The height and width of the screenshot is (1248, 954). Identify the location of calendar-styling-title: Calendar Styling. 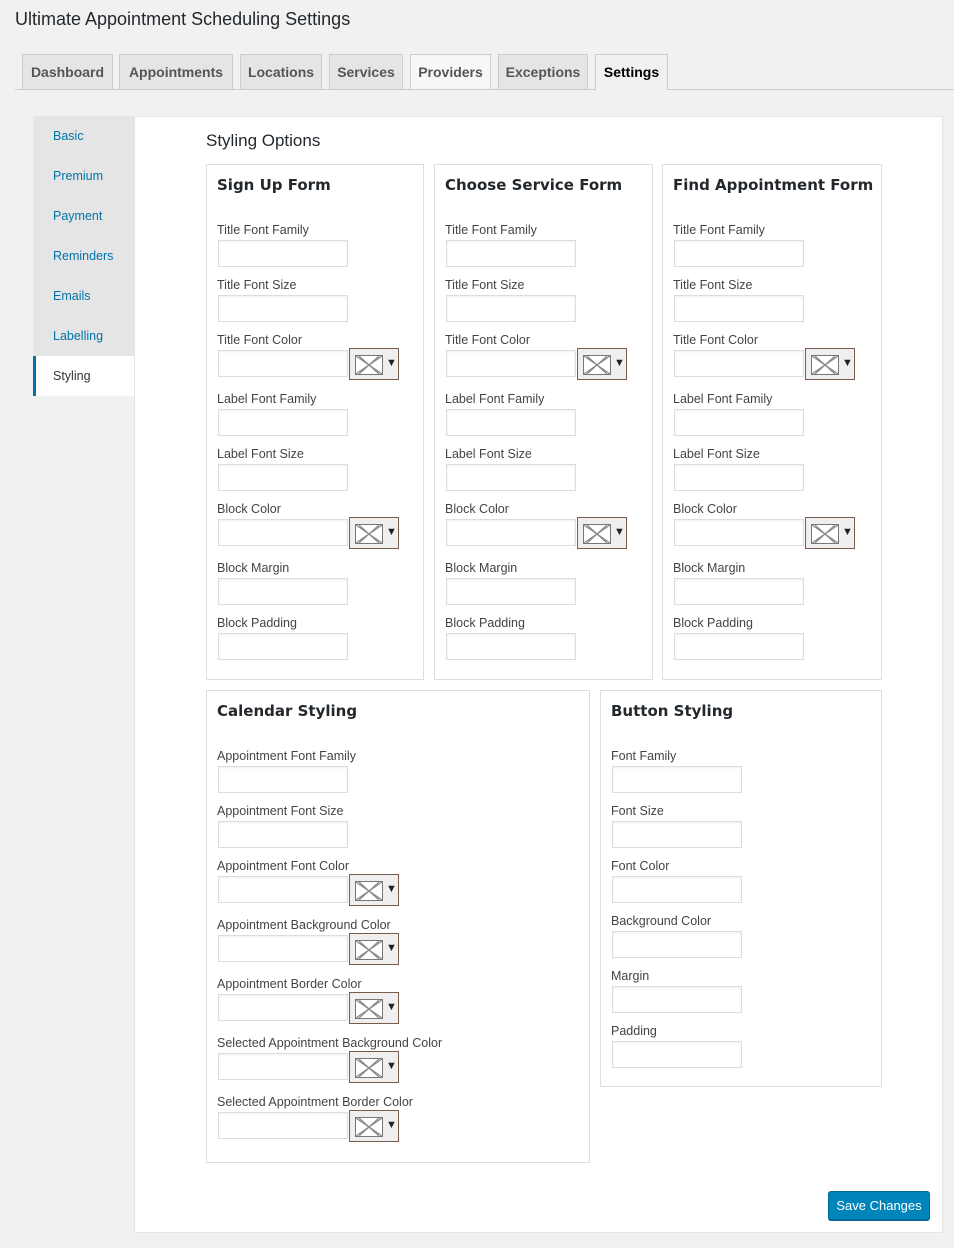
(287, 711).